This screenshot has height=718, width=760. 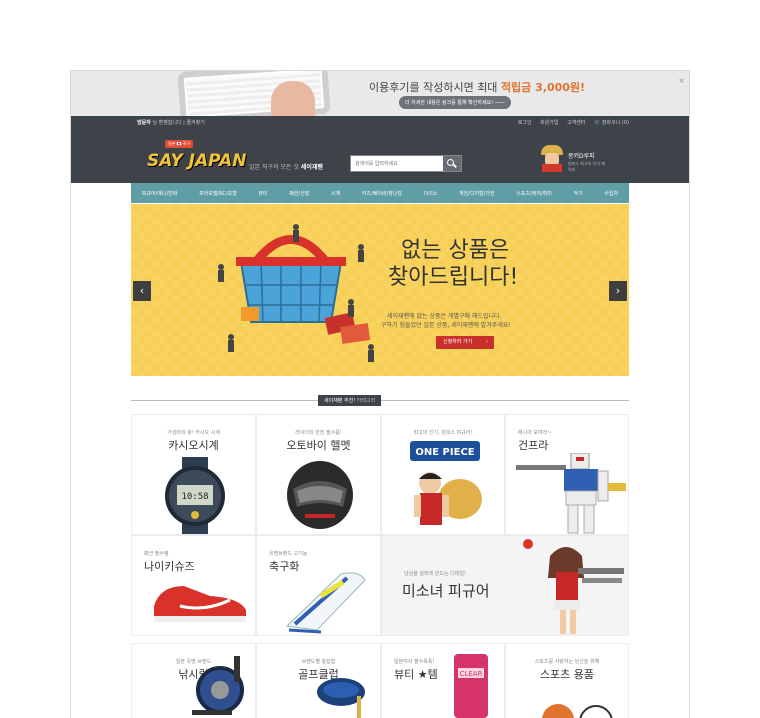 I want to click on search-button, so click(x=452, y=163).